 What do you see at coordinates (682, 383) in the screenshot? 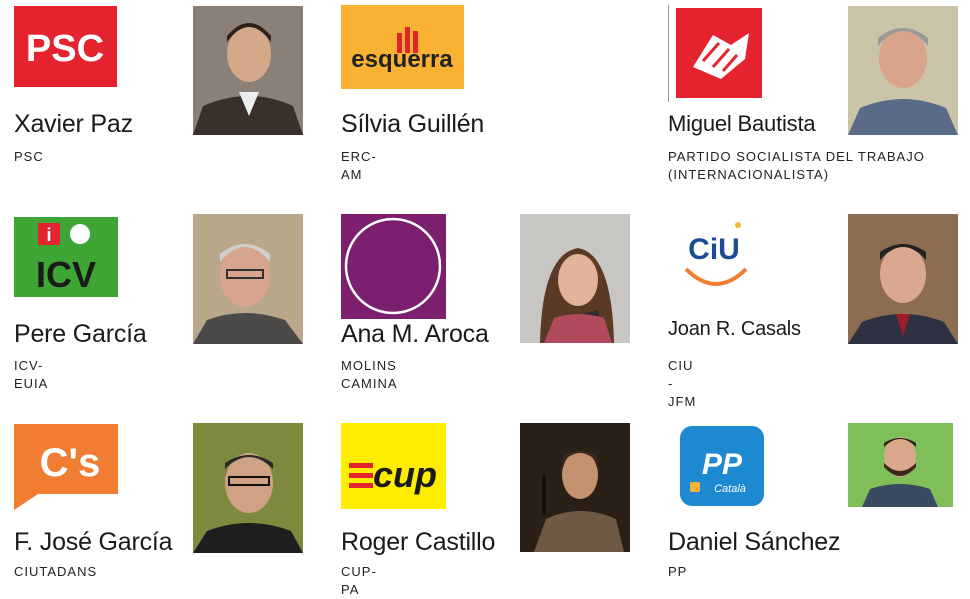
I see `party-name: CIU - JFM` at bounding box center [682, 383].